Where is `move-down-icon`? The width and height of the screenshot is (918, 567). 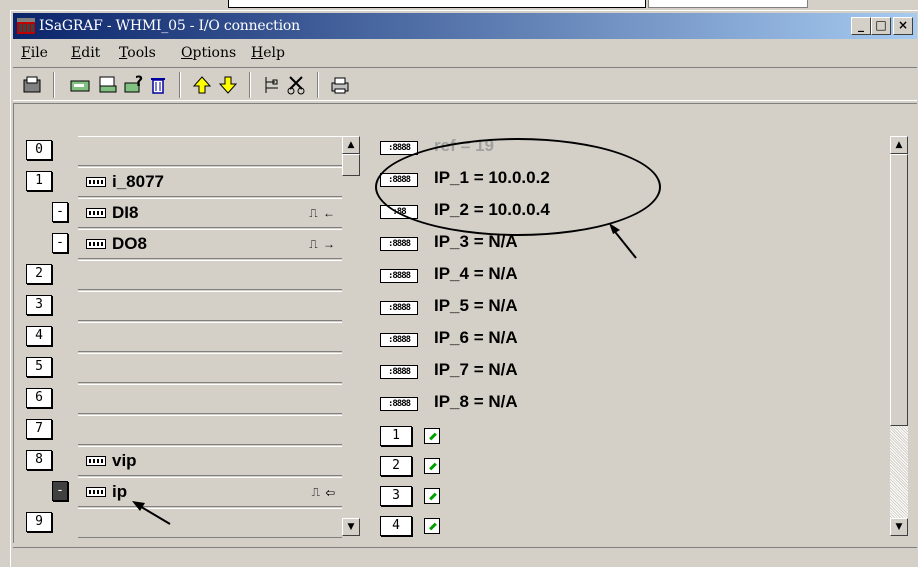
move-down-icon is located at coordinates (228, 85).